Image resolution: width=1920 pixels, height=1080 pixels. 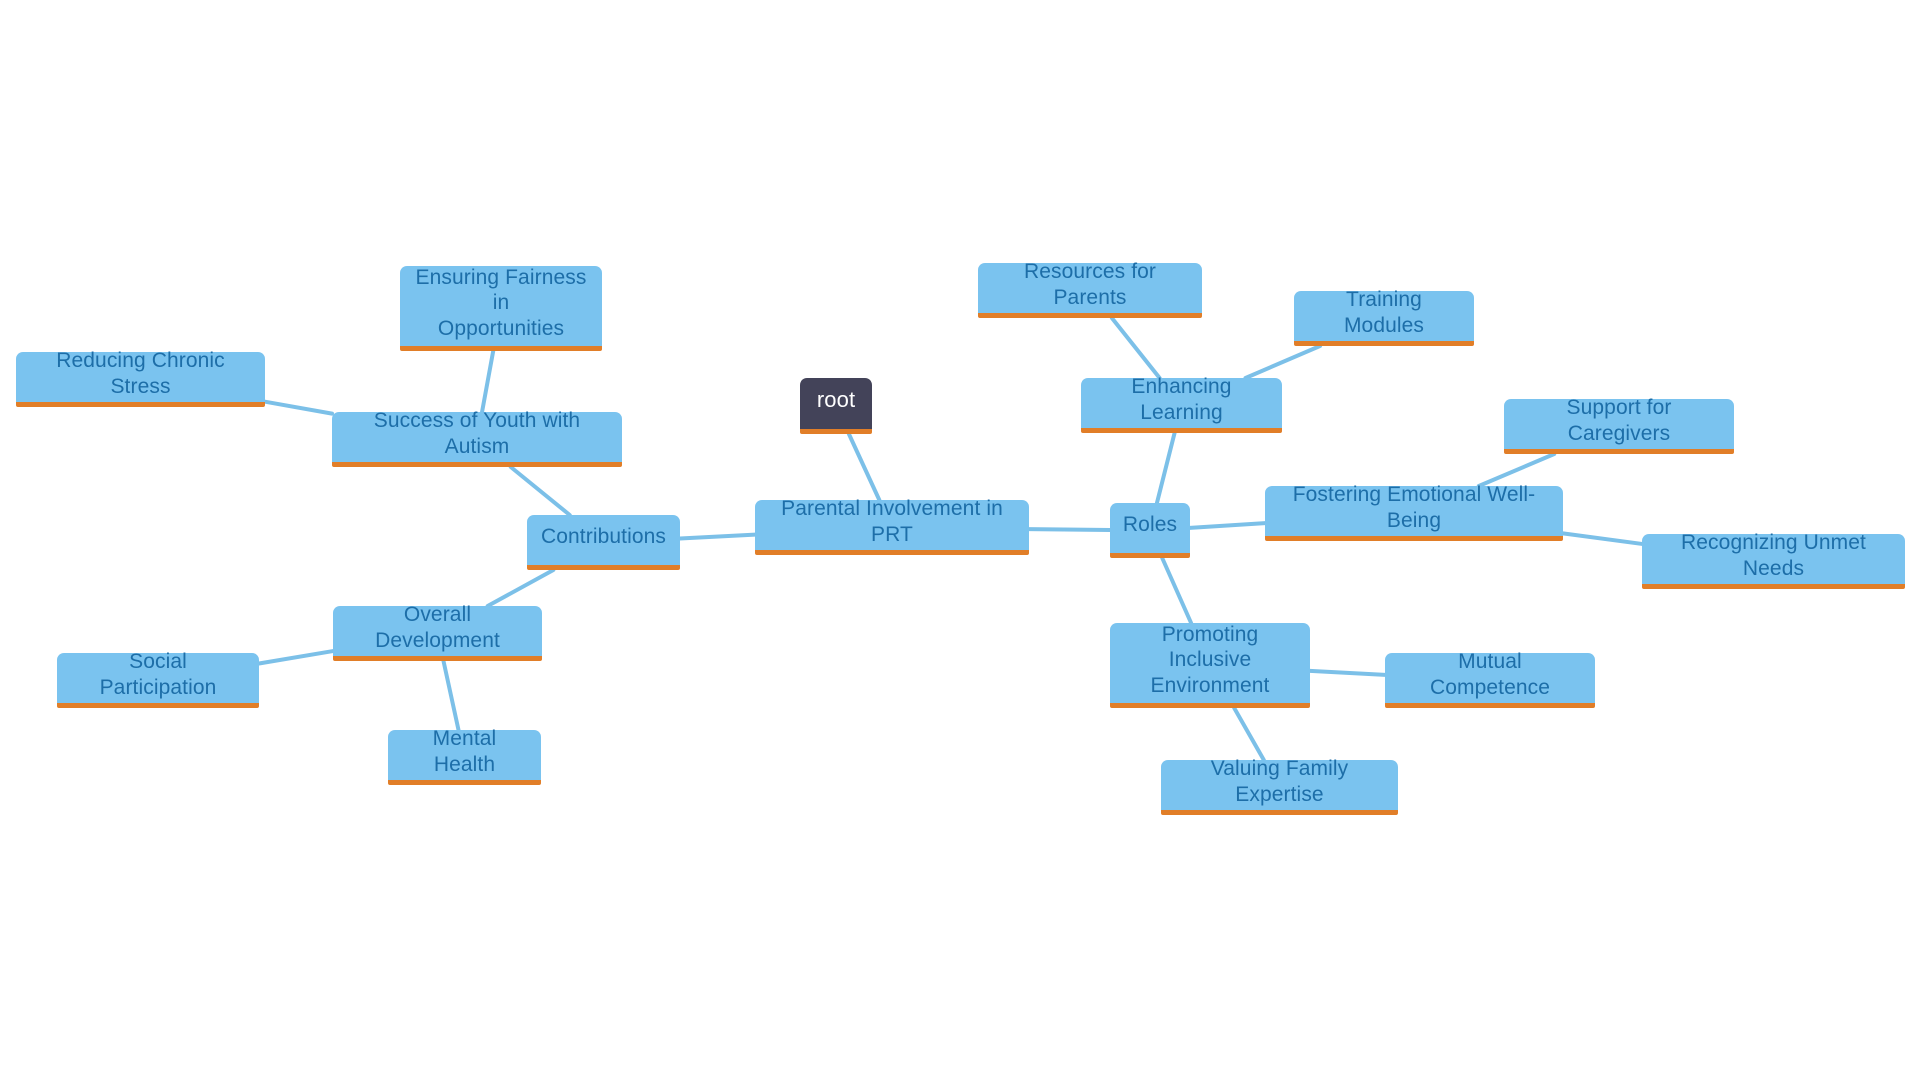 I want to click on mindmap-edge-root-to-prt, so click(x=864, y=467).